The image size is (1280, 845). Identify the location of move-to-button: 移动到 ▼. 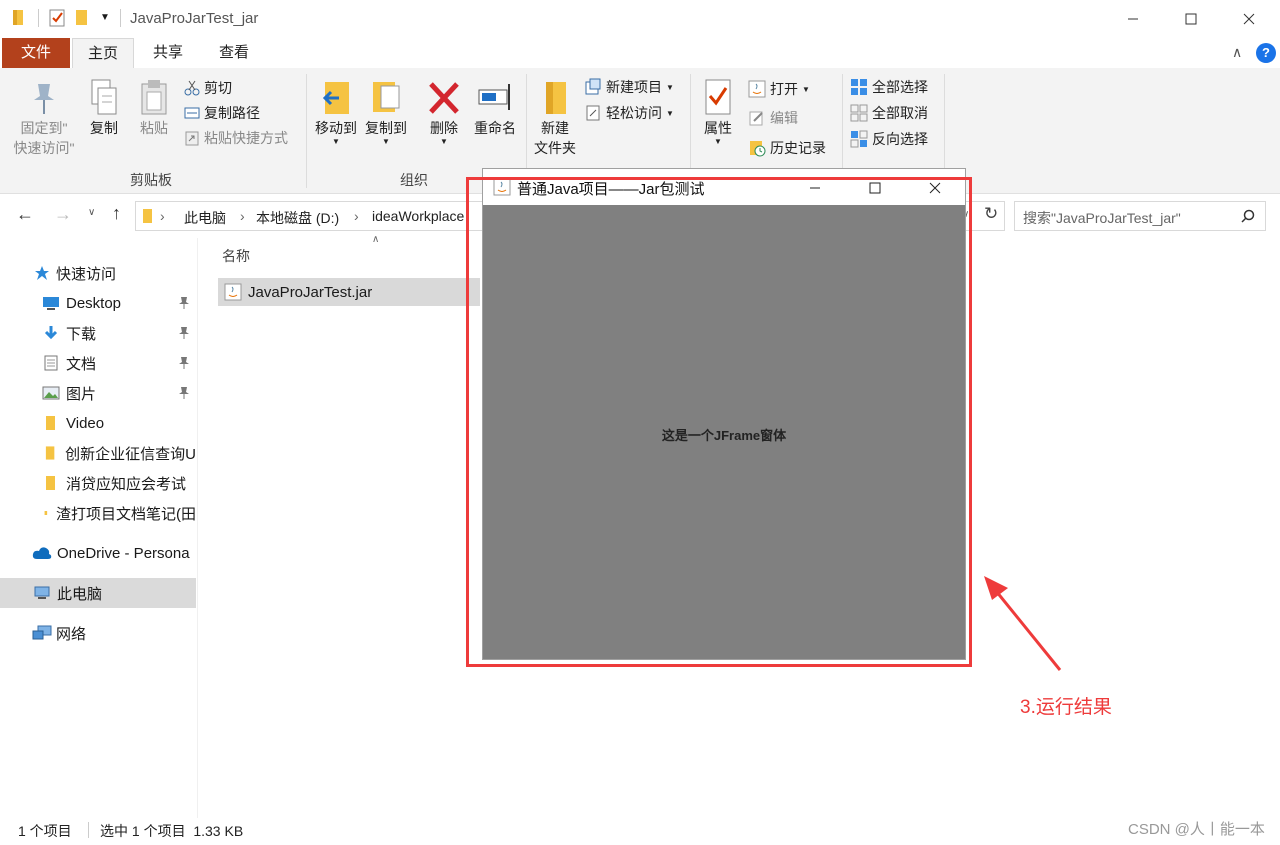
(336, 112).